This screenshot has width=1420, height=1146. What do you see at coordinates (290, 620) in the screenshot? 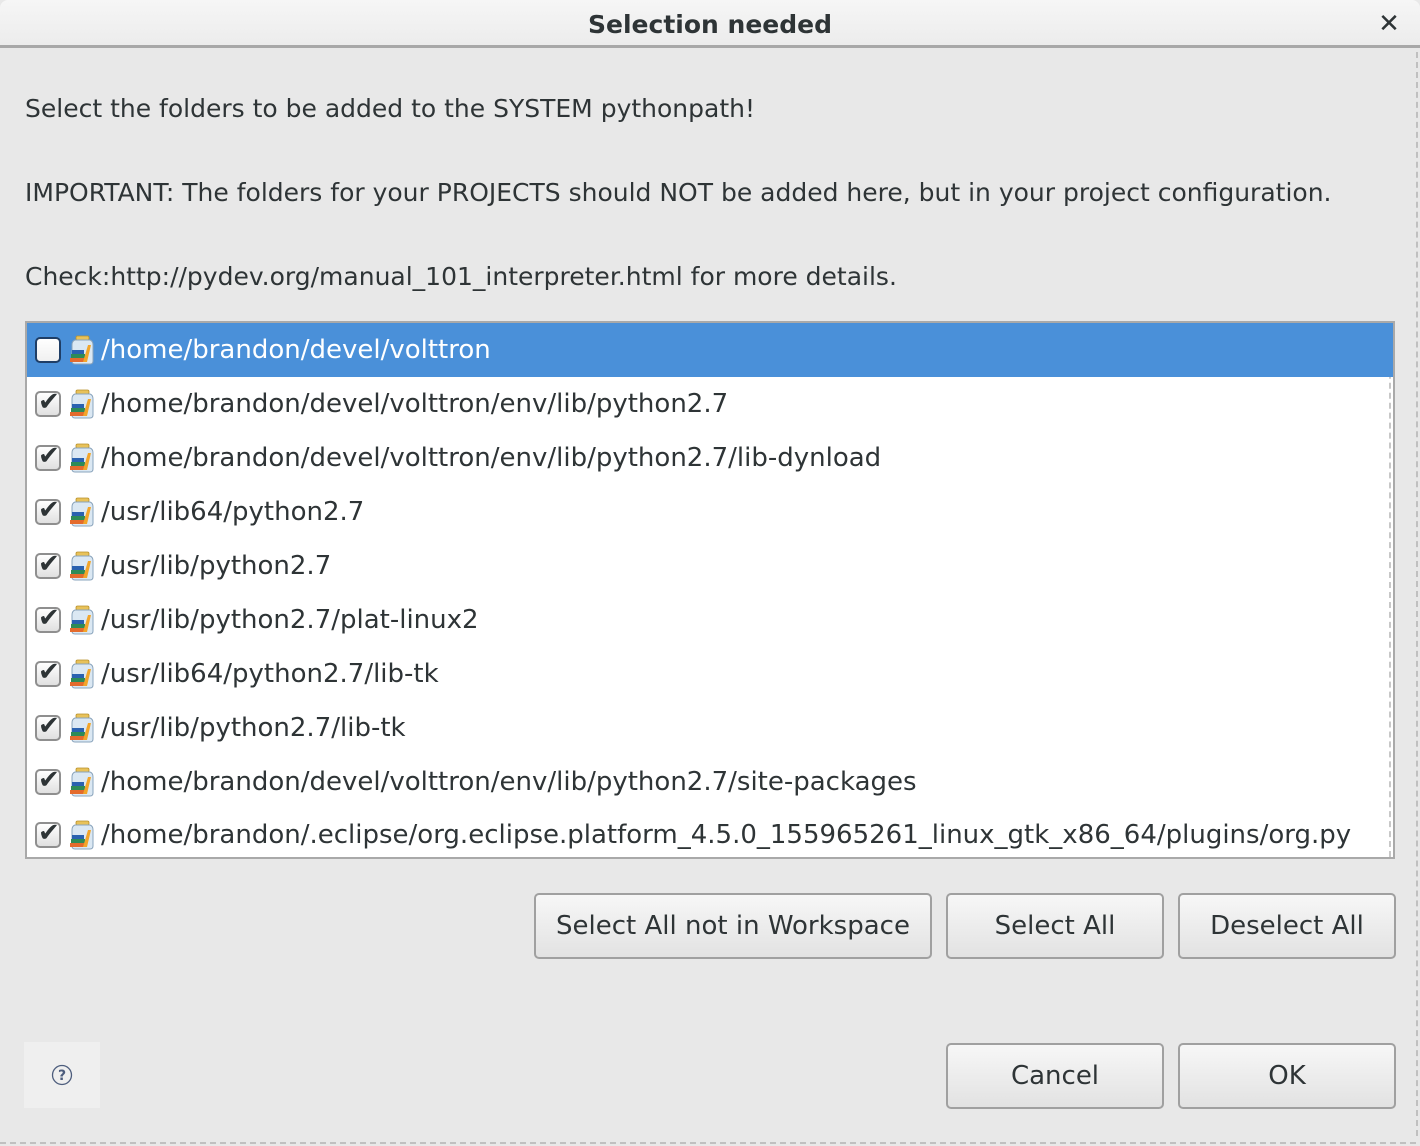
I see `folder-path: /usr/lib/python2.7/plat-linux2` at bounding box center [290, 620].